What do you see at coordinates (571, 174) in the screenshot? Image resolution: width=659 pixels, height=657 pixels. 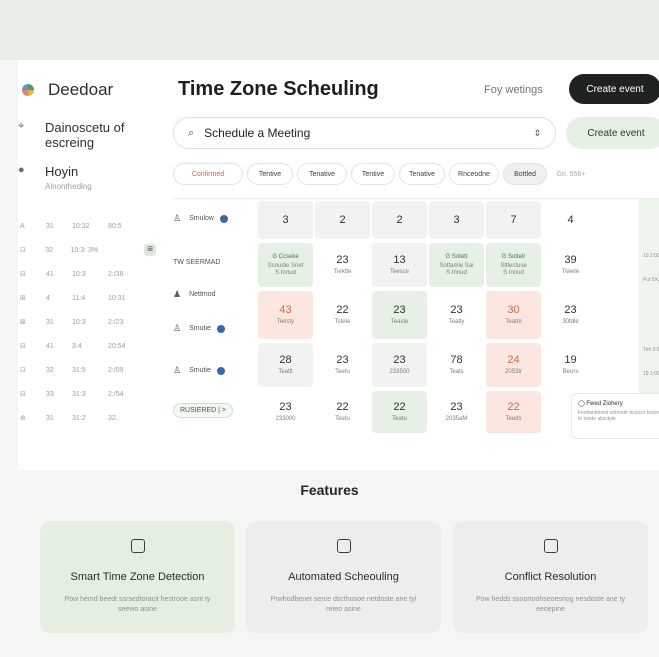 I see `filter-chip: Gri. 556+` at bounding box center [571, 174].